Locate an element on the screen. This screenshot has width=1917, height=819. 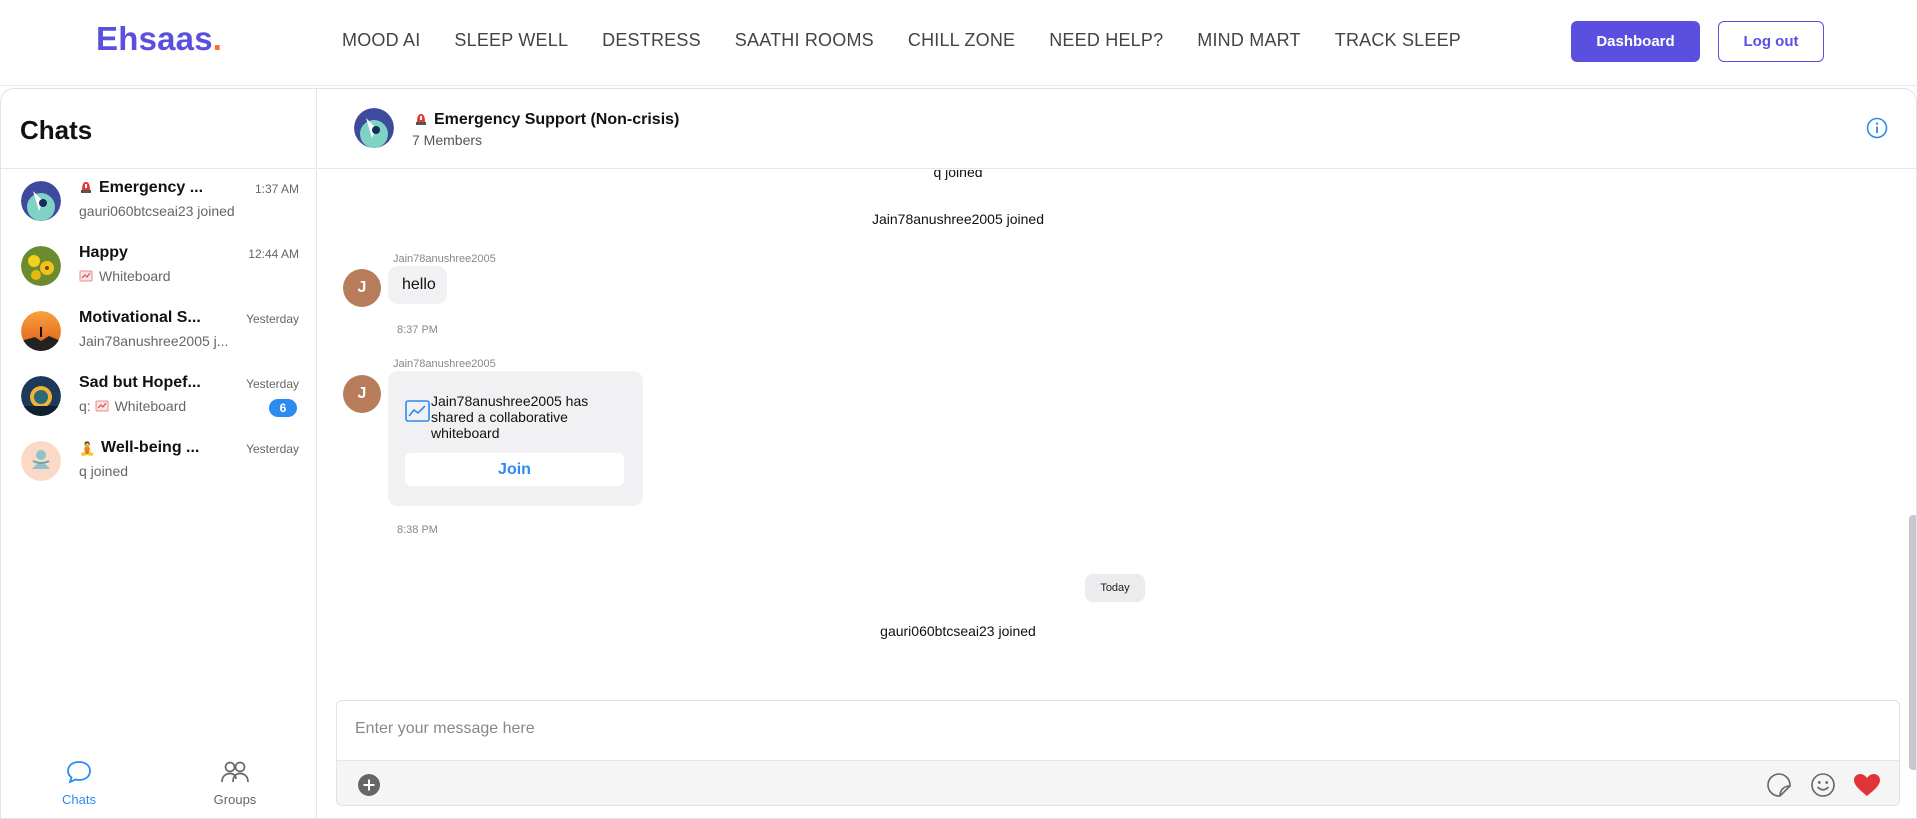
emoji-icon is located at coordinates (1823, 785).